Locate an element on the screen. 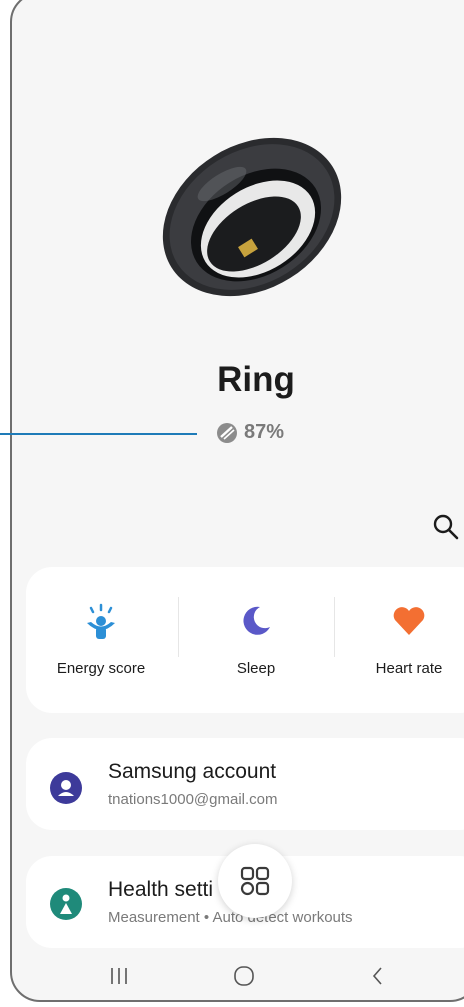 This screenshot has width=464, height=1007. account-icon is located at coordinates (66, 788).